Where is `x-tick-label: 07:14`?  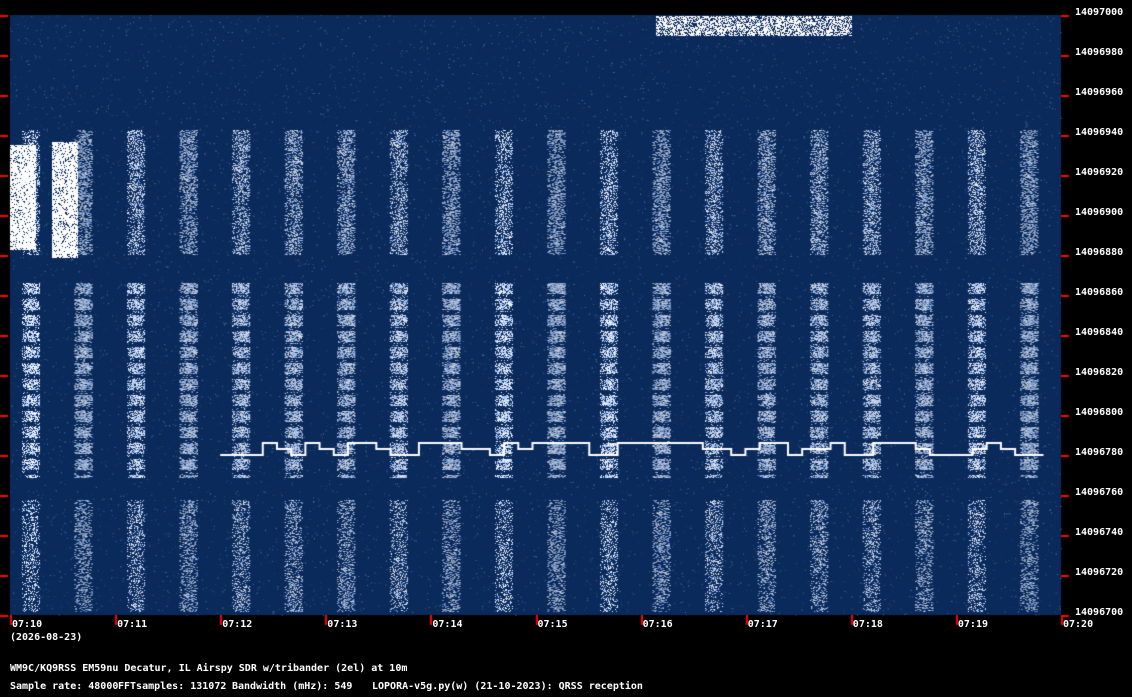
x-tick-label: 07:14 is located at coordinates (447, 624).